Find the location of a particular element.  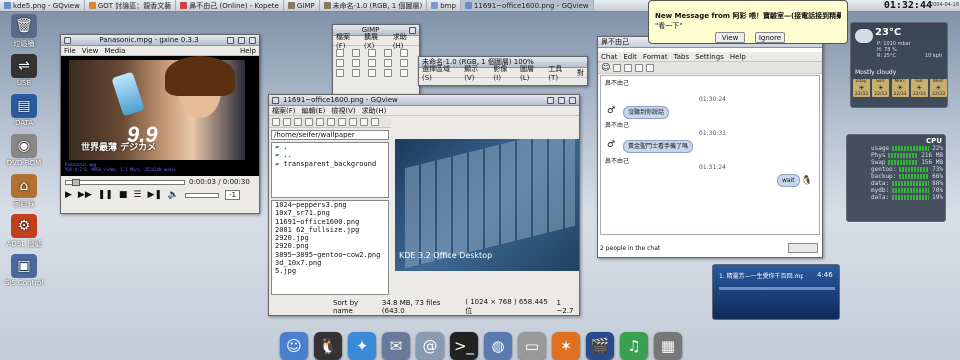

xine-titlebar: Panasonic.mpg - gxine 0.3.3 is located at coordinates (160, 40).